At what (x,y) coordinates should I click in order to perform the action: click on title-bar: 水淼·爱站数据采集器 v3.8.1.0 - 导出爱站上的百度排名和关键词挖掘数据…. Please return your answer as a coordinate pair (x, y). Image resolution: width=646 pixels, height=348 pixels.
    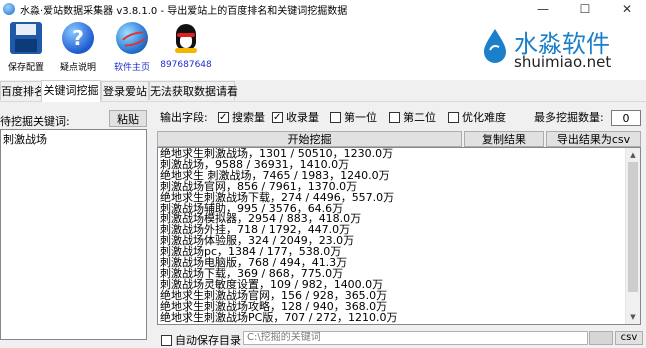
    Looking at the image, I should click on (323, 9).